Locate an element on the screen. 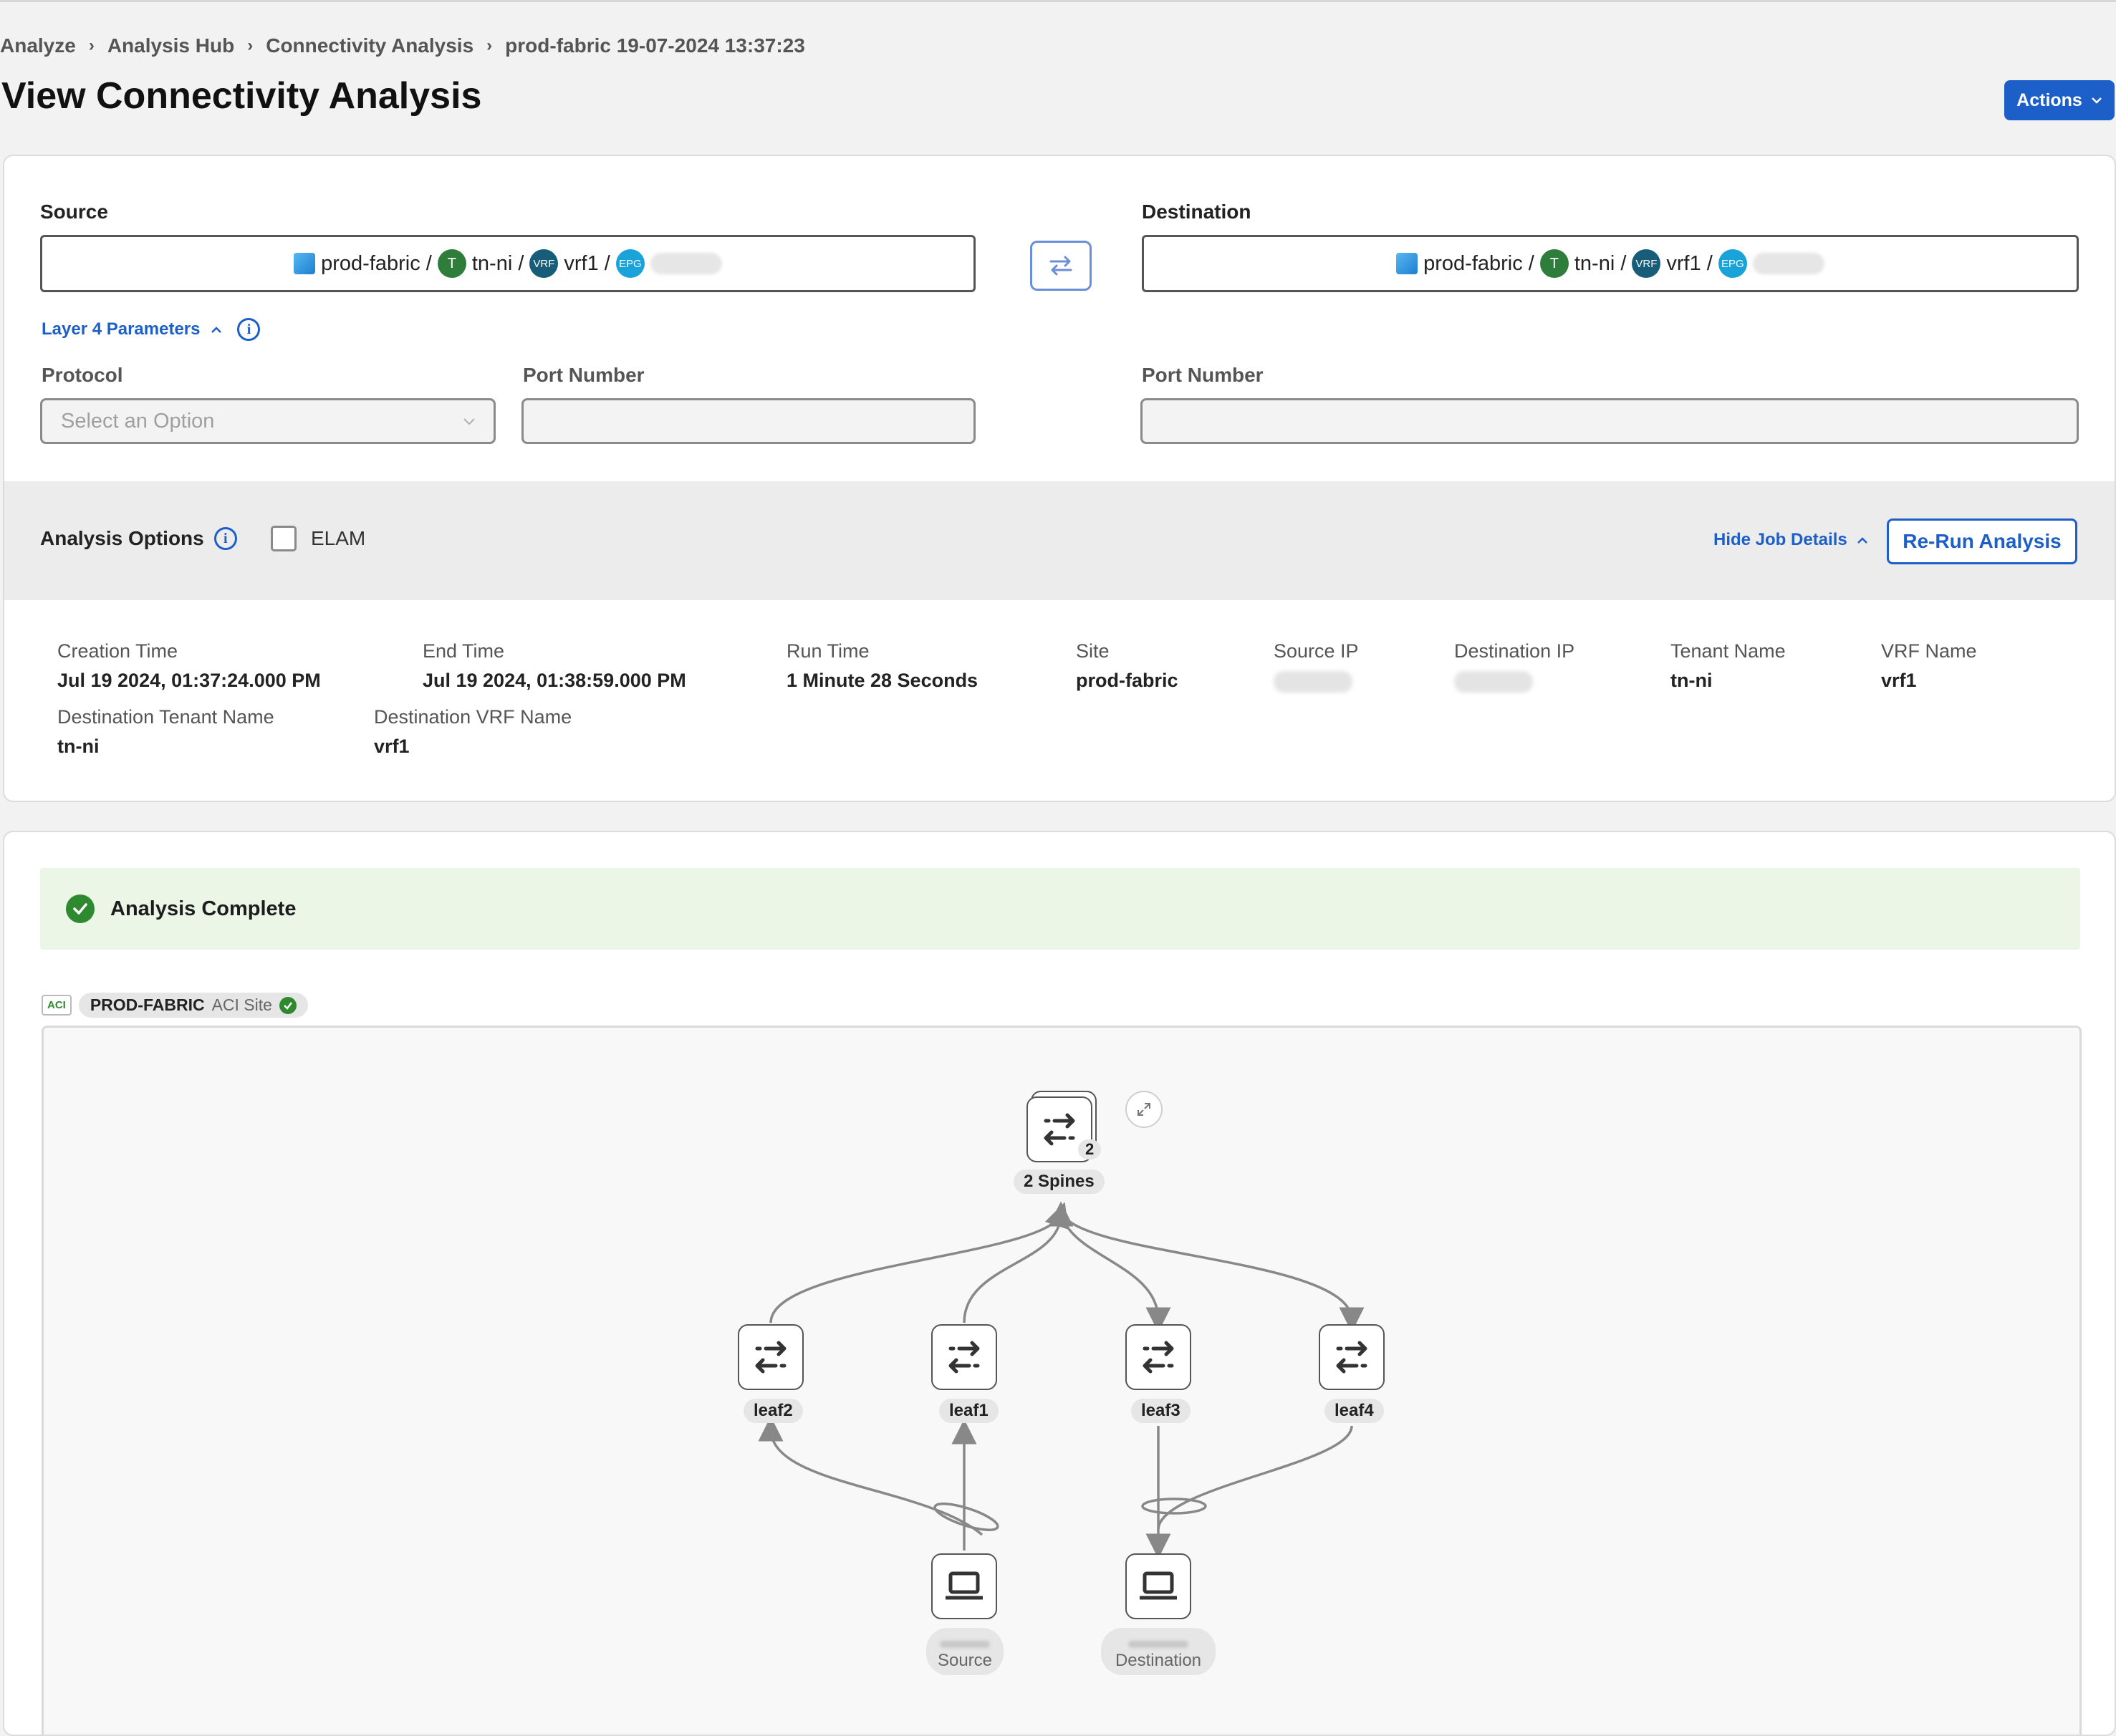  check-circle-icon is located at coordinates (288, 1005).